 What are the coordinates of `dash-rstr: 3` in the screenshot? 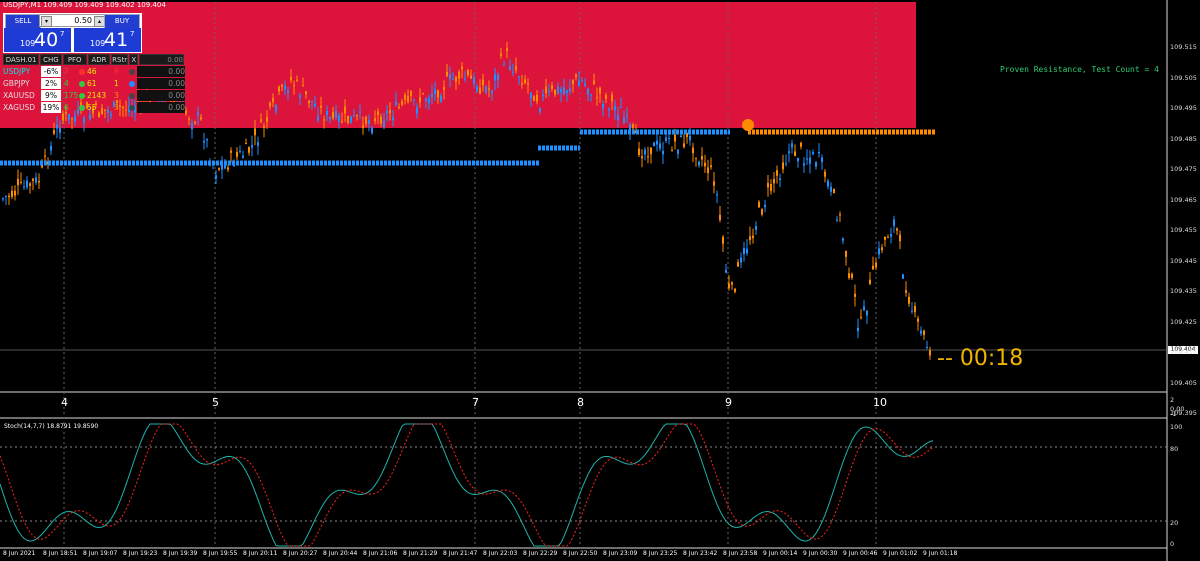 It's located at (116, 107).